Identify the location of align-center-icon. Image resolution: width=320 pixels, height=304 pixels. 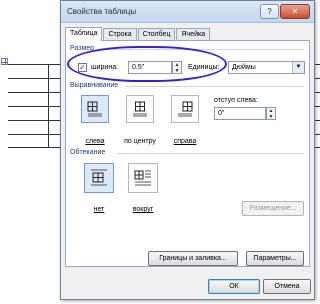
(140, 109).